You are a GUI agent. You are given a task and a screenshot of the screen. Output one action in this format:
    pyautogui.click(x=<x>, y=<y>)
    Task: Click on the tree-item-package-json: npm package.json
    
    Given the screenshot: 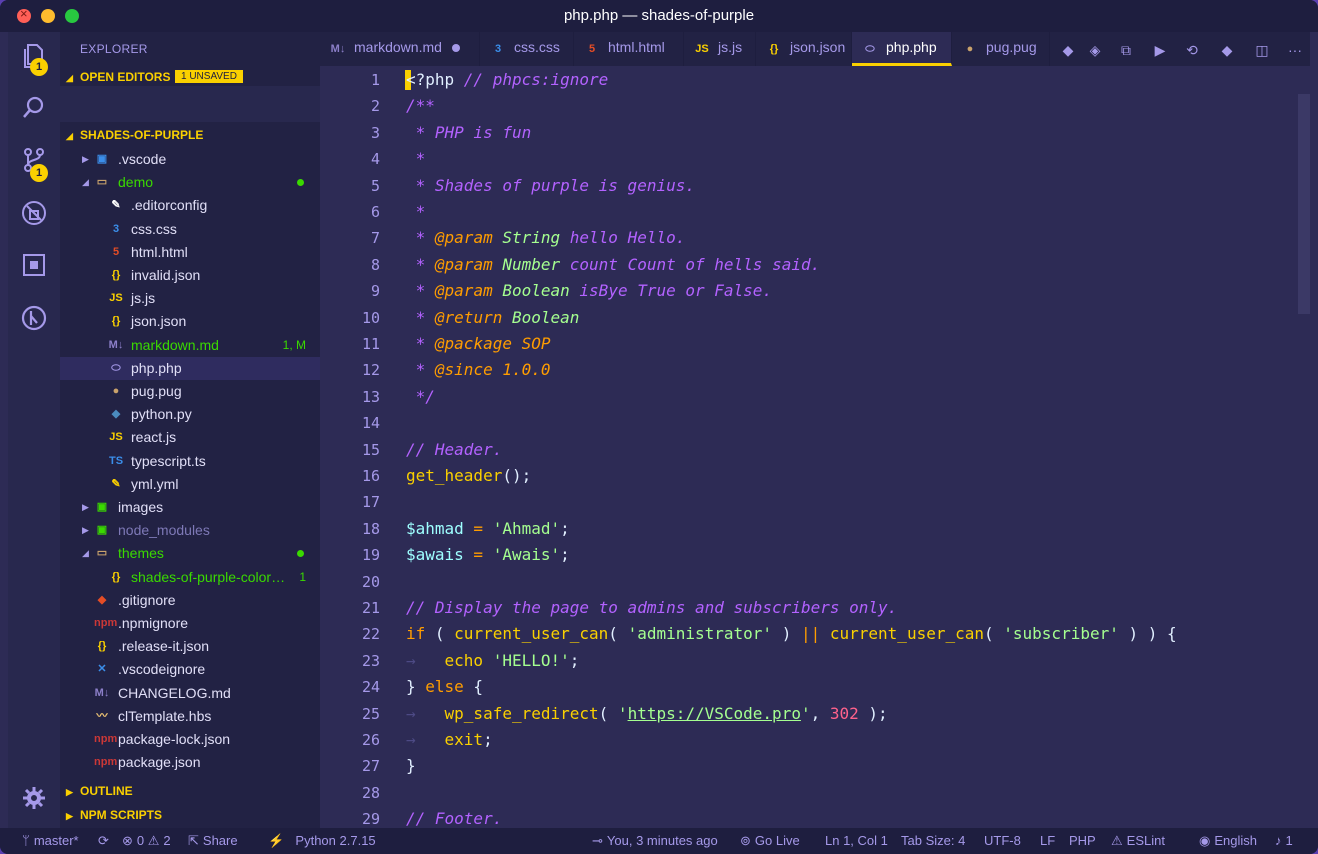 What is the action you would take?
    pyautogui.click(x=190, y=762)
    